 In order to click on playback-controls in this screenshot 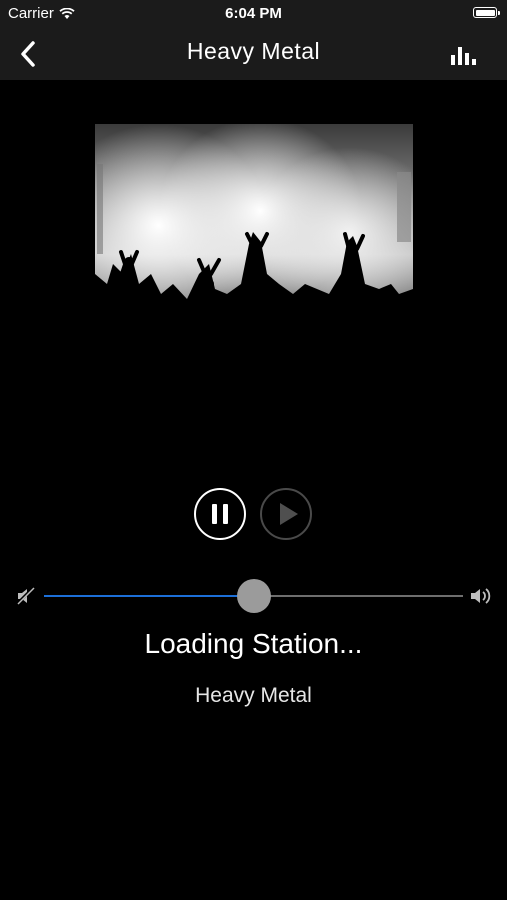, I will do `click(253, 516)`.